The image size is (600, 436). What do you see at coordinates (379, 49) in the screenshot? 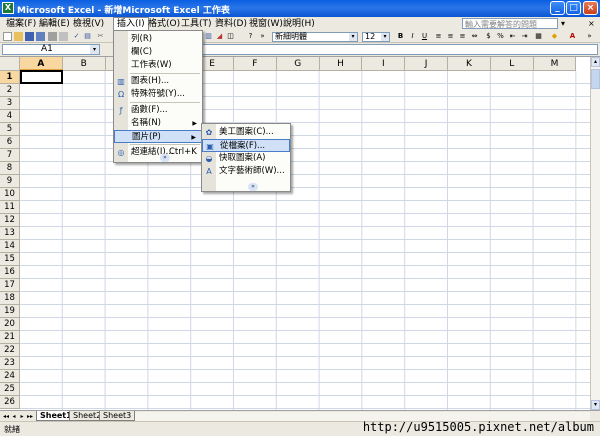
I see `formula-input` at bounding box center [379, 49].